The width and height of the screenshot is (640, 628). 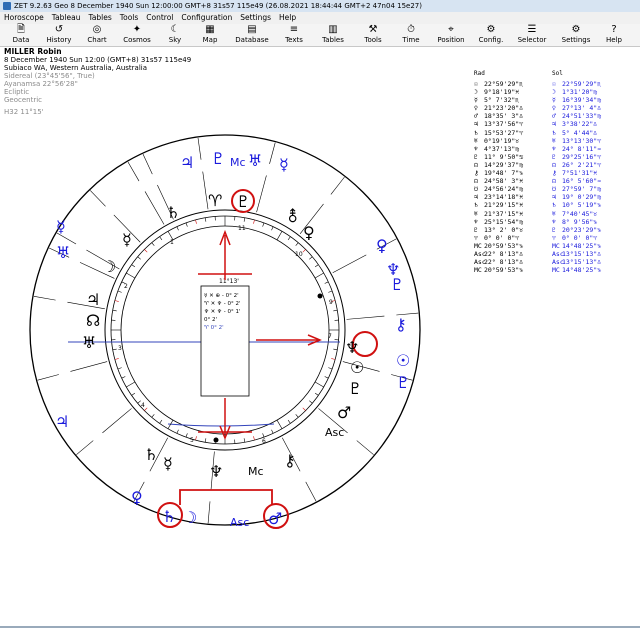 What do you see at coordinates (143, 405) in the screenshot?
I see `house-number-4: 4` at bounding box center [143, 405].